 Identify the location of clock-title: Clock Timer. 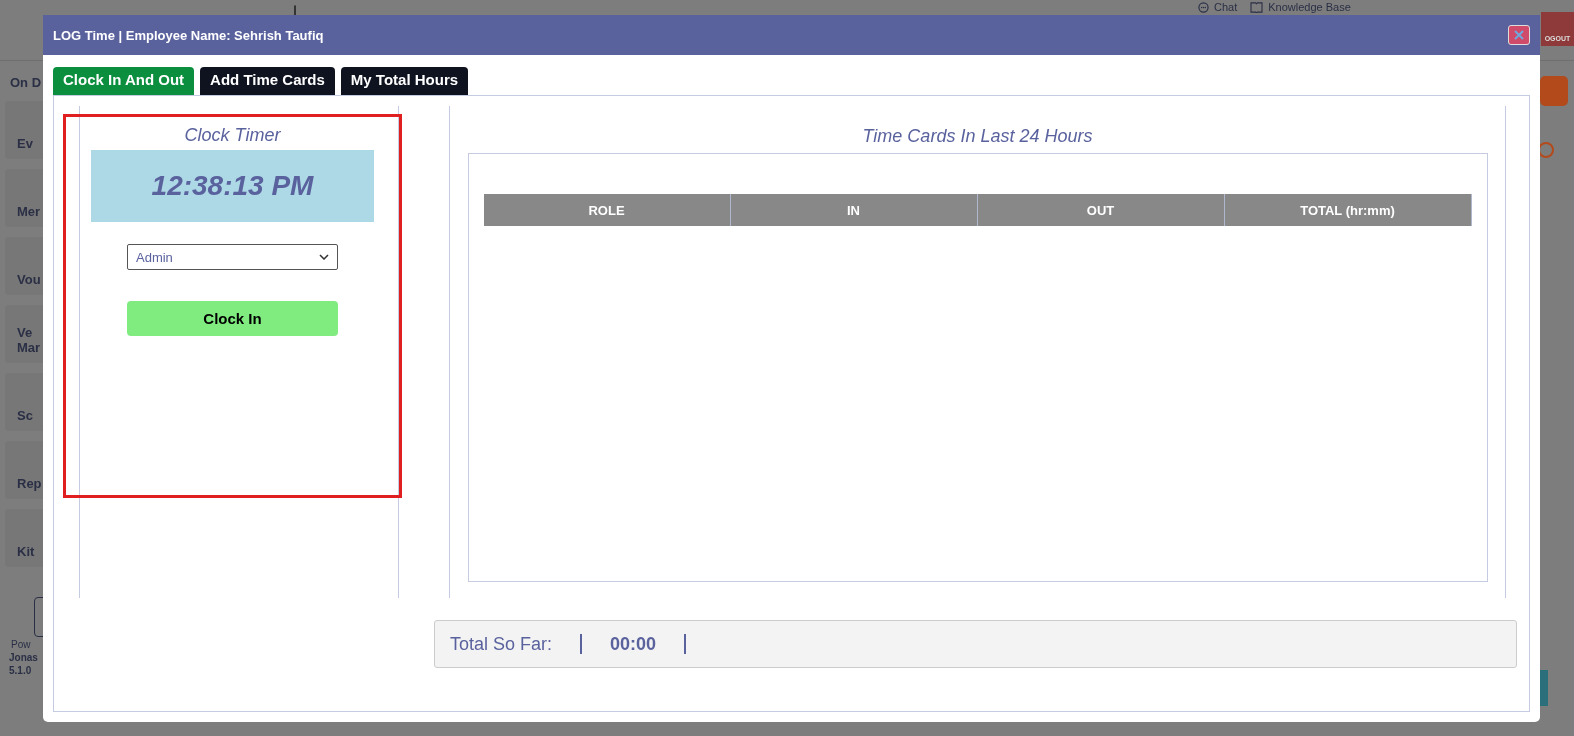
(232, 135).